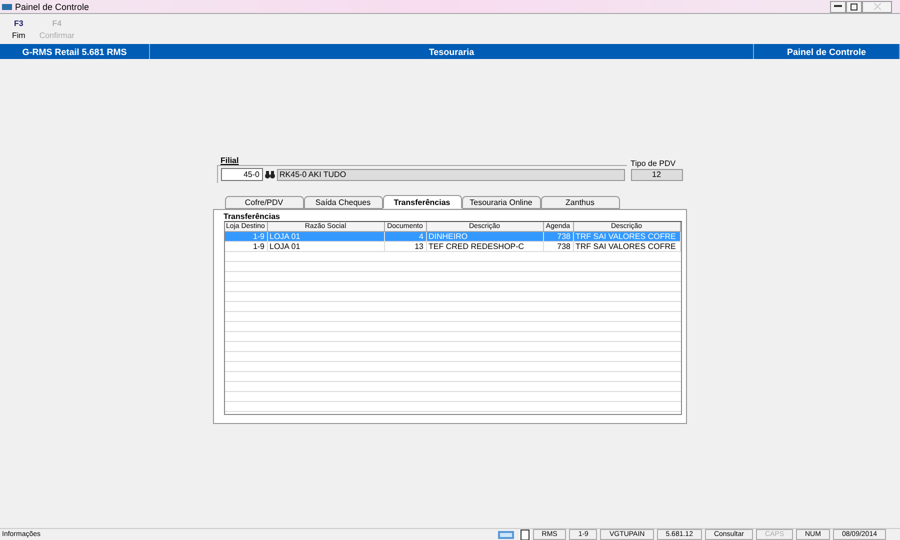 This screenshot has height=540, width=900. I want to click on tab: Saída Cheques, so click(343, 202).